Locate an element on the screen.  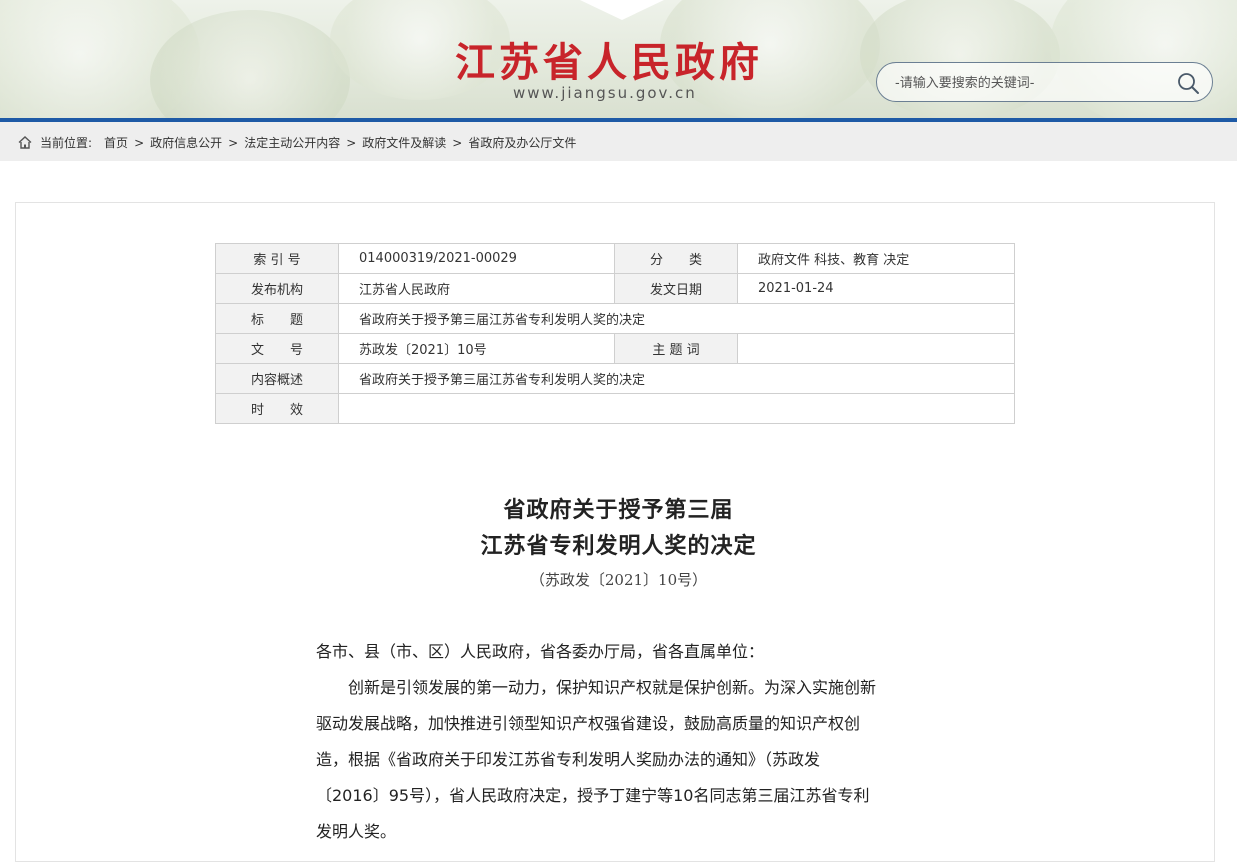
breadcrumb-label: 当前位置: is located at coordinates (66, 143).